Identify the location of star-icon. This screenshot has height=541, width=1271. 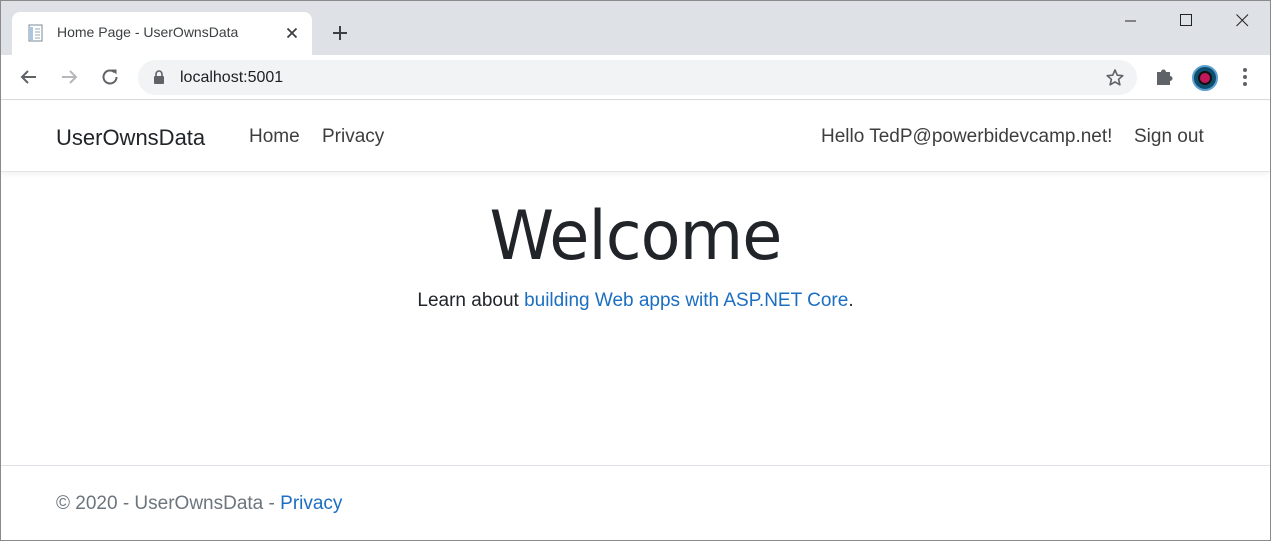
(1115, 78).